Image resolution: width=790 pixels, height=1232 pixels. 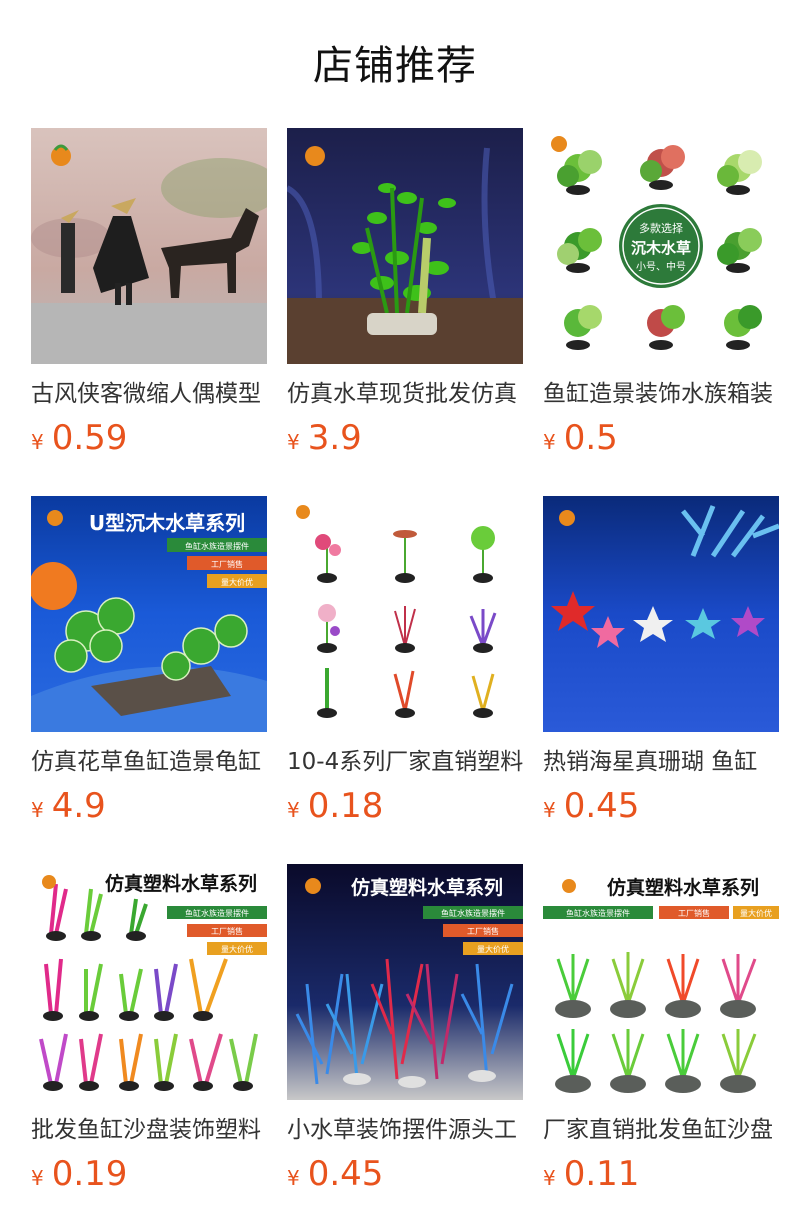 I want to click on product-price: ¥0.18, so click(x=335, y=806).